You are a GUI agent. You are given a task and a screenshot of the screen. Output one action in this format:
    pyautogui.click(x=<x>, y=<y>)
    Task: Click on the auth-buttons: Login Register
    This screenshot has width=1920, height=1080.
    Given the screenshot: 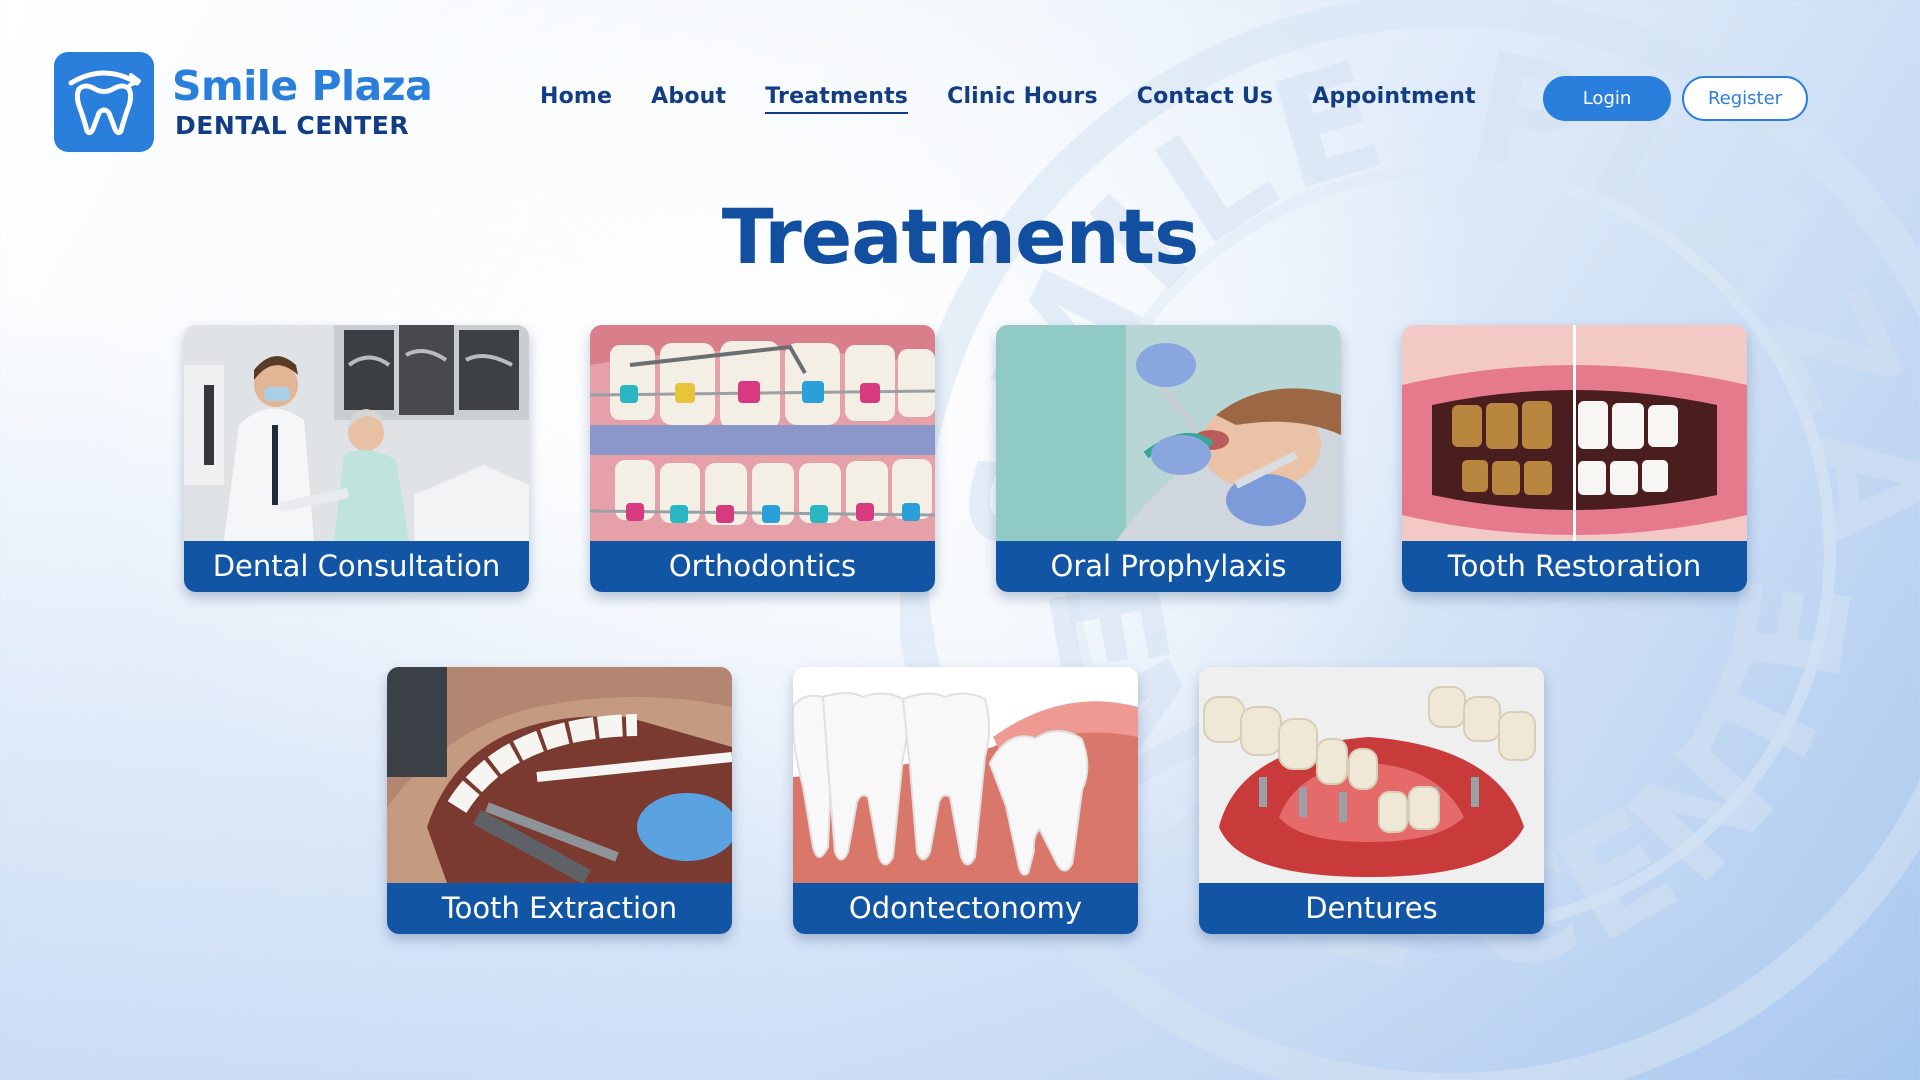 What is the action you would take?
    pyautogui.click(x=1675, y=98)
    